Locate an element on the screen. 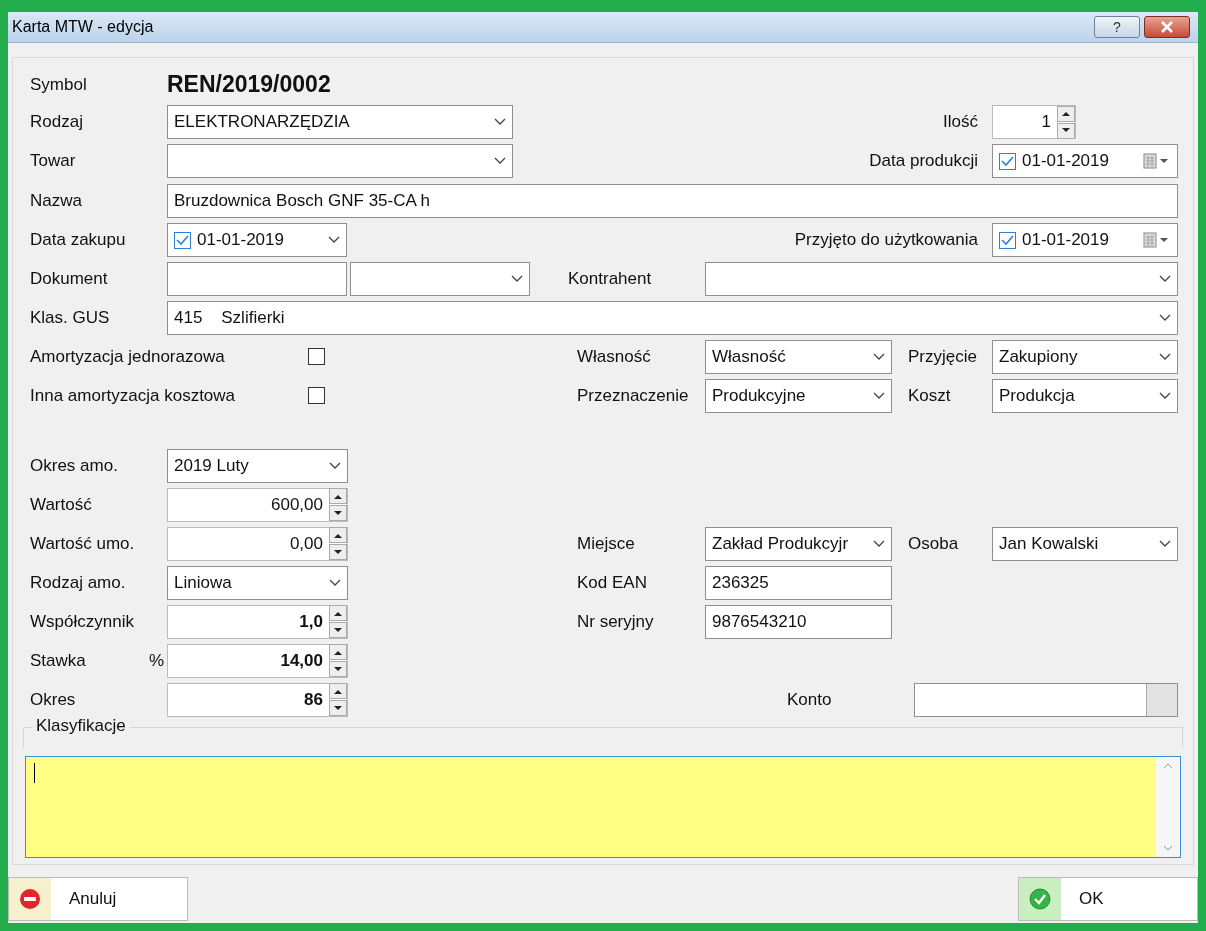  field-label: Data produkcji is located at coordinates (923, 161).